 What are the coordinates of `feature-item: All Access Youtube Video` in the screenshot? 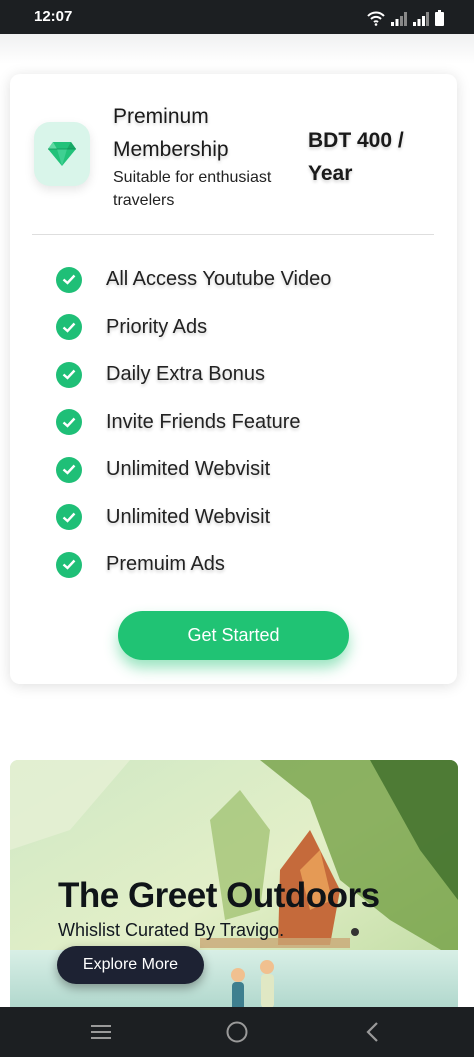 It's located at (193, 280).